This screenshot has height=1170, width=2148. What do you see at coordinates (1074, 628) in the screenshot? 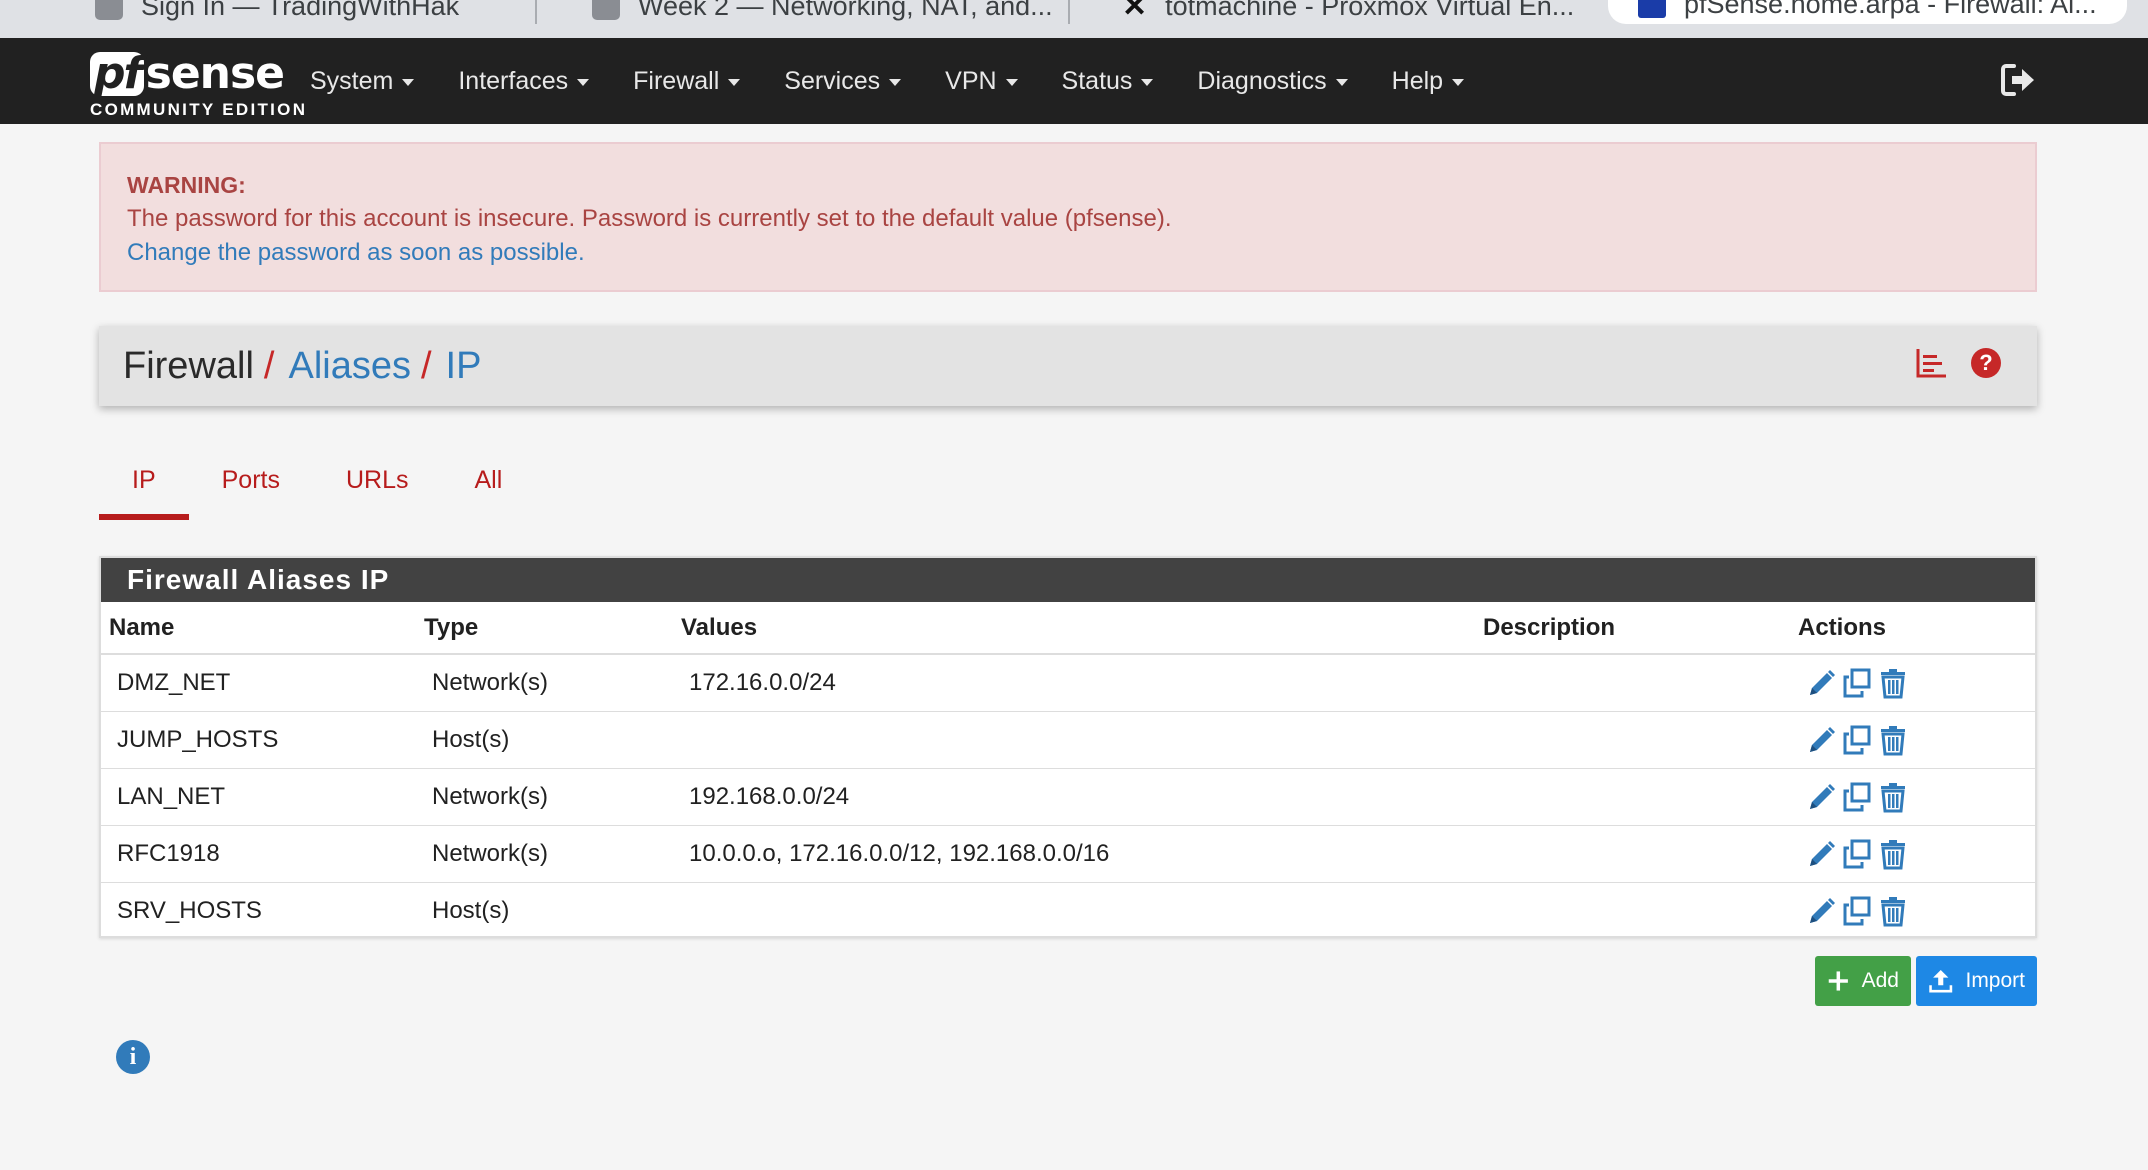
I see `column-header-values: Values` at bounding box center [1074, 628].